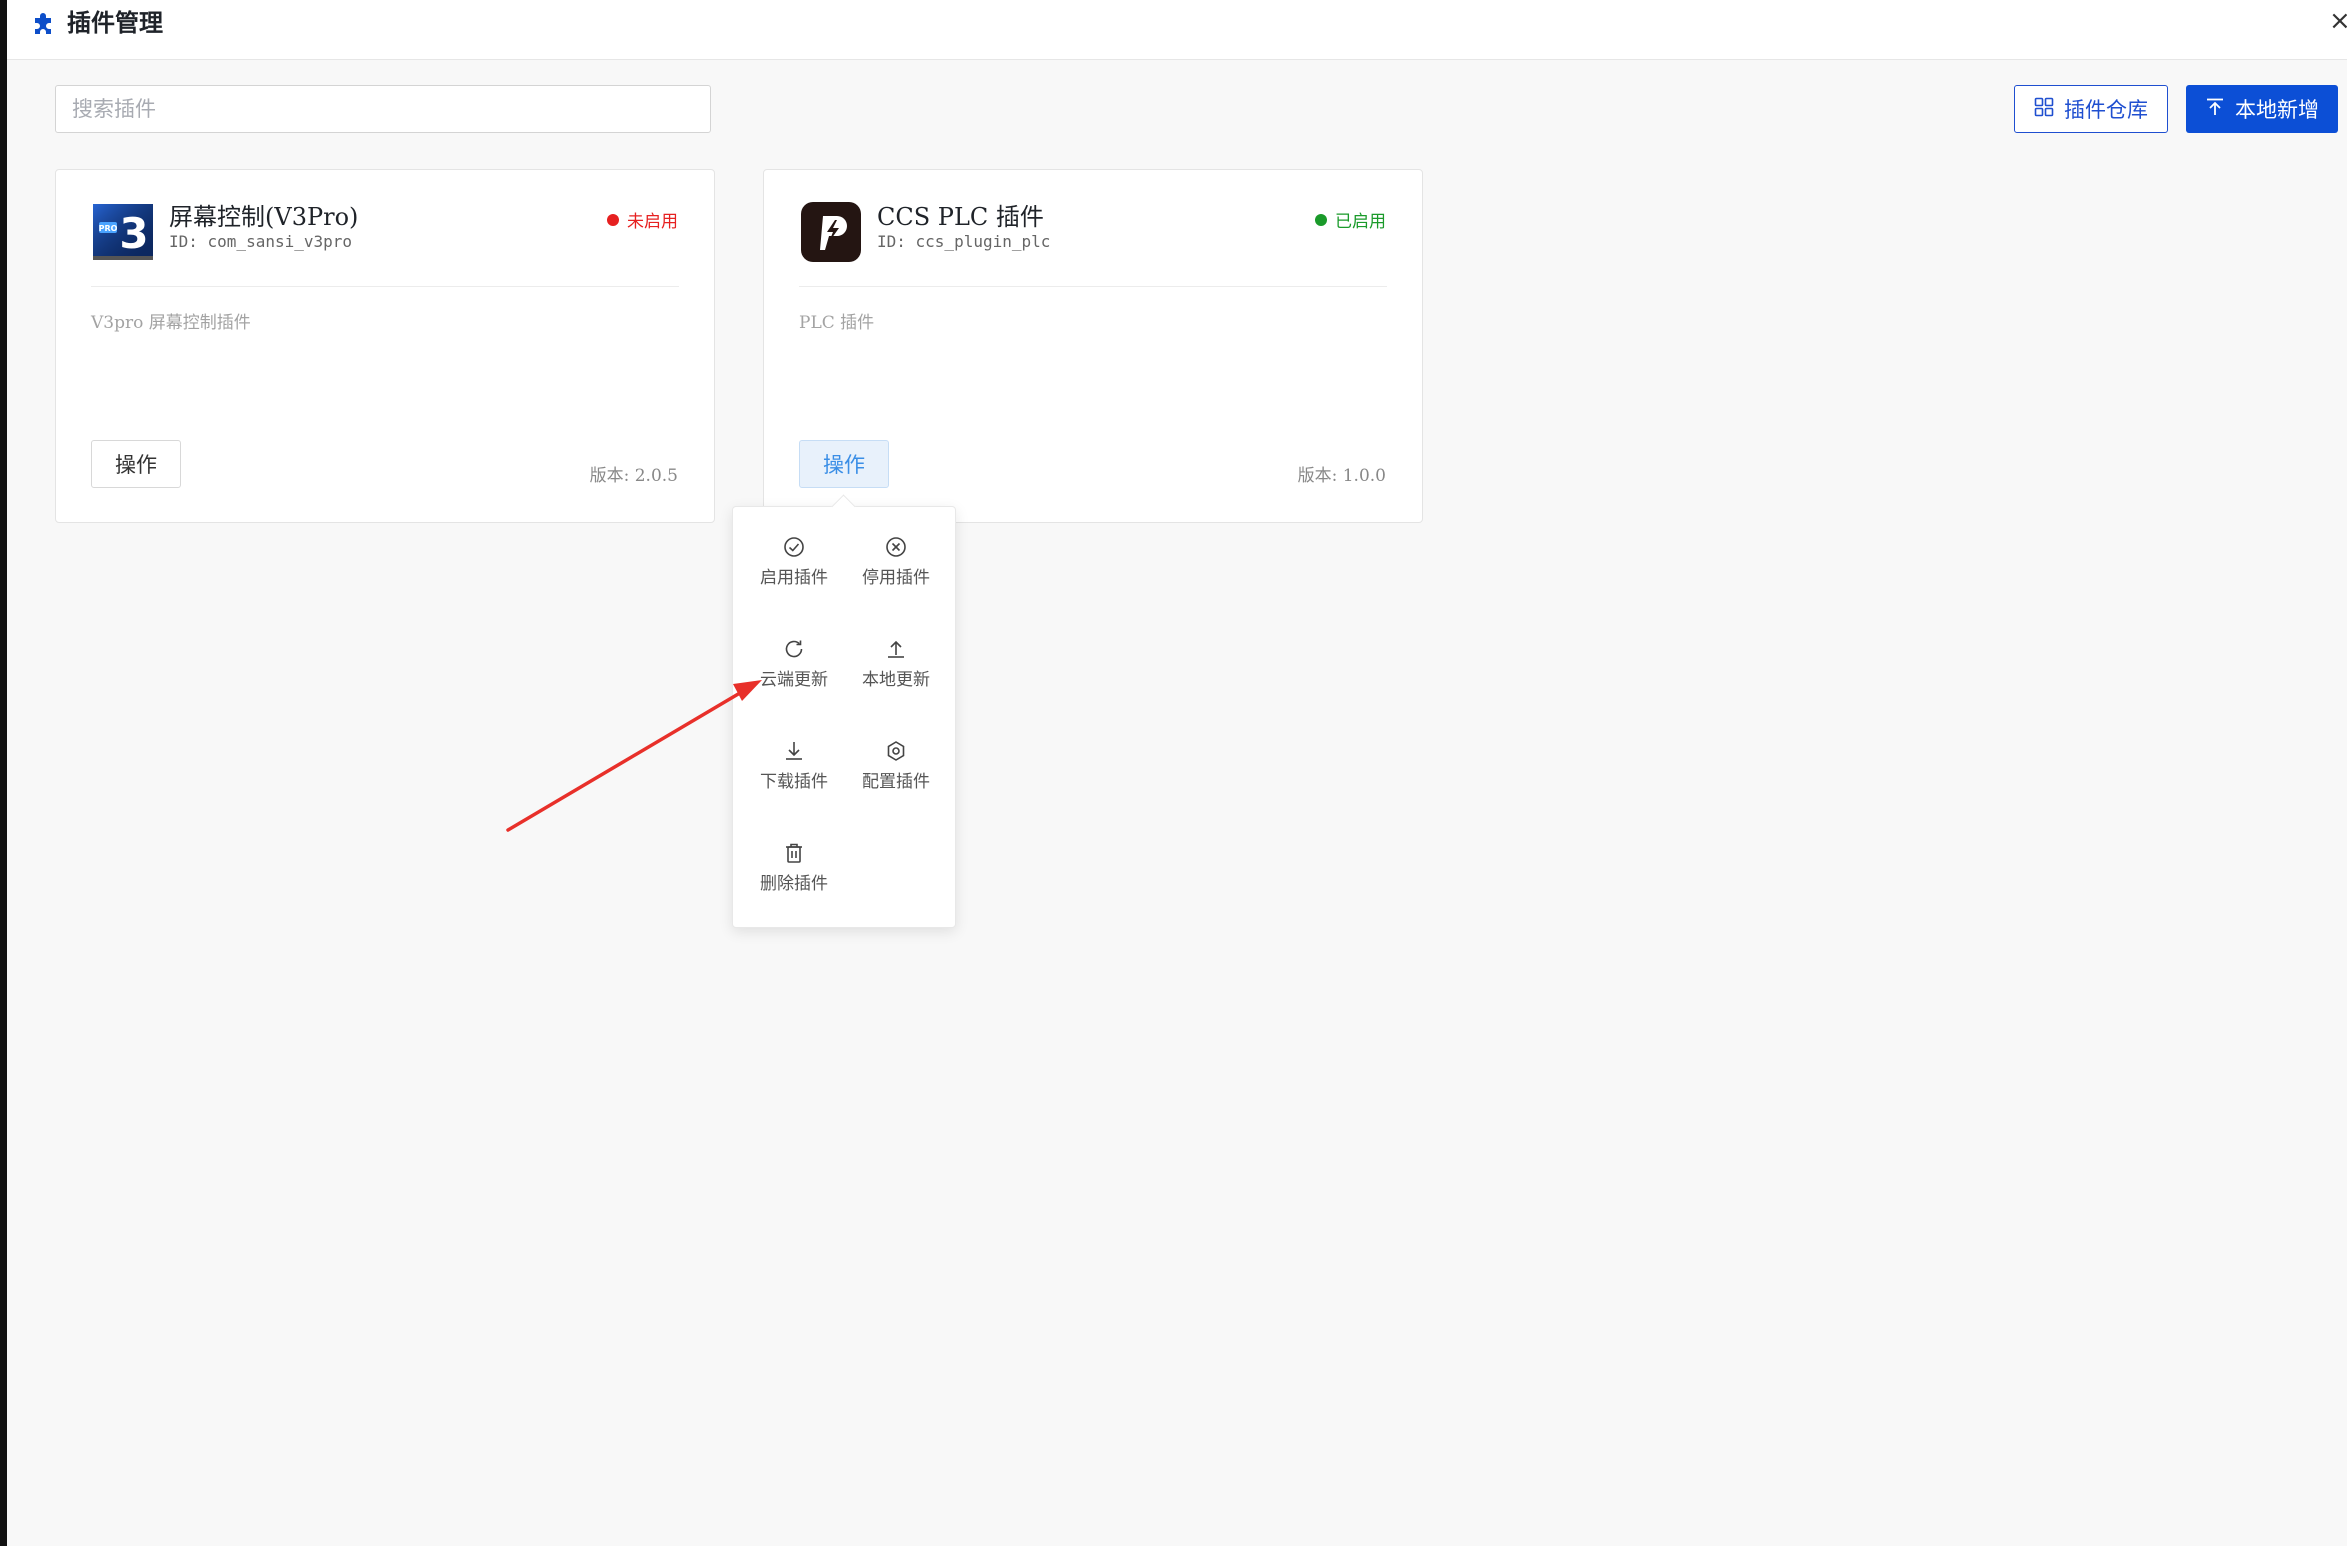  What do you see at coordinates (896, 751) in the screenshot?
I see `settings-hex-icon` at bounding box center [896, 751].